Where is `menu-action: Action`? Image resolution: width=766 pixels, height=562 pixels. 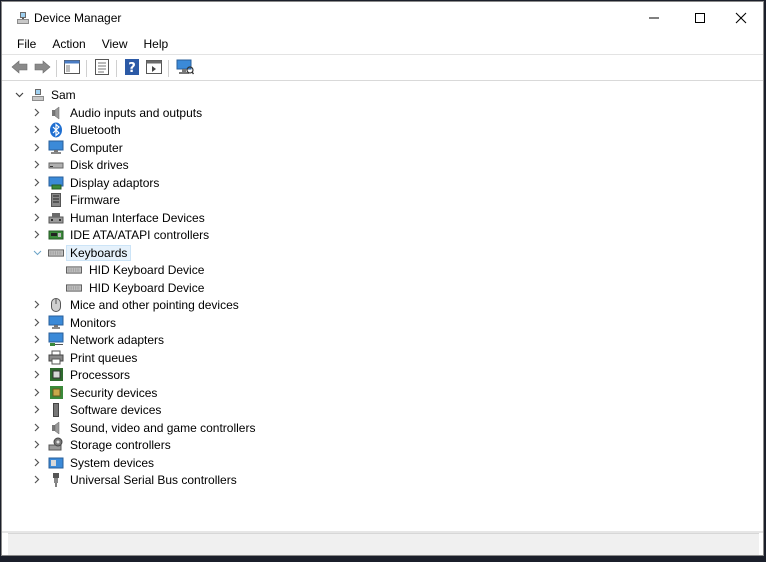
menu-action: Action is located at coordinates (68, 44).